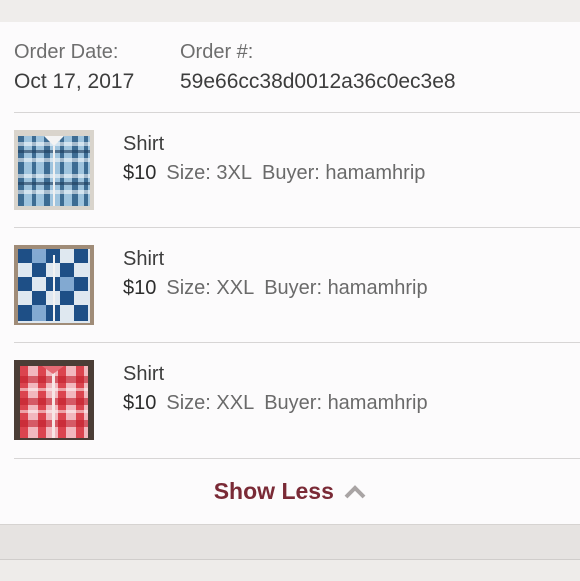  Describe the element at coordinates (66, 52) in the screenshot. I see `order-date-label: Order Date:` at that location.